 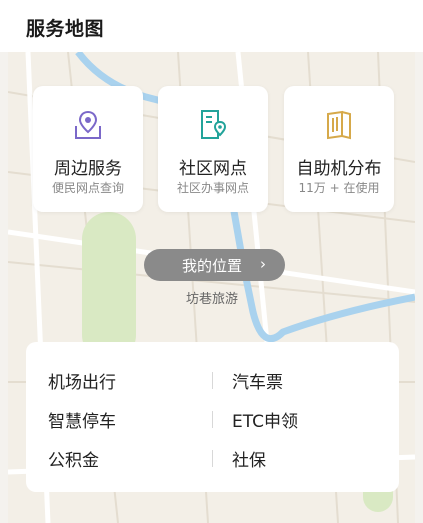 What do you see at coordinates (73, 458) in the screenshot?
I see `link-housing-fund: 公积金` at bounding box center [73, 458].